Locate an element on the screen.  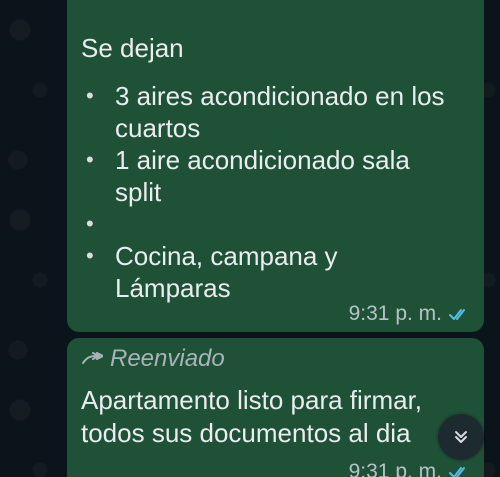
forwarded-label: Reenviado is located at coordinates (153, 359).